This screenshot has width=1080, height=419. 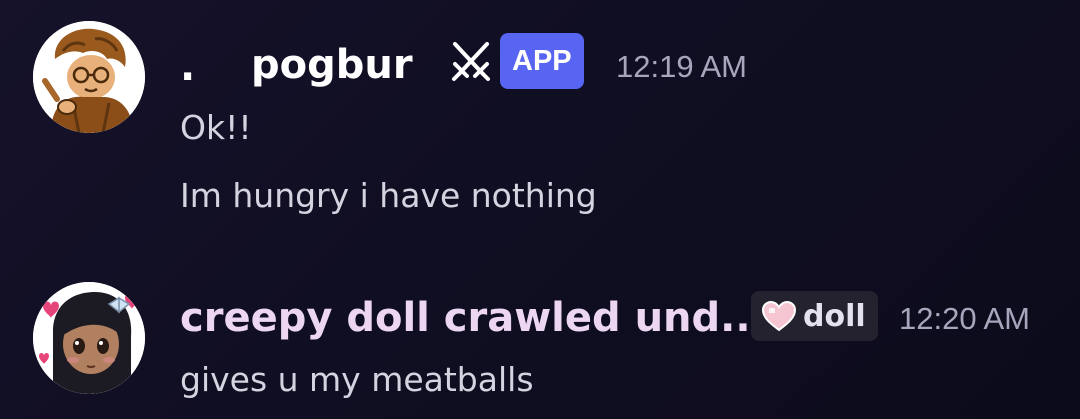 I want to click on doll-avatar-icon, so click(x=89, y=338).